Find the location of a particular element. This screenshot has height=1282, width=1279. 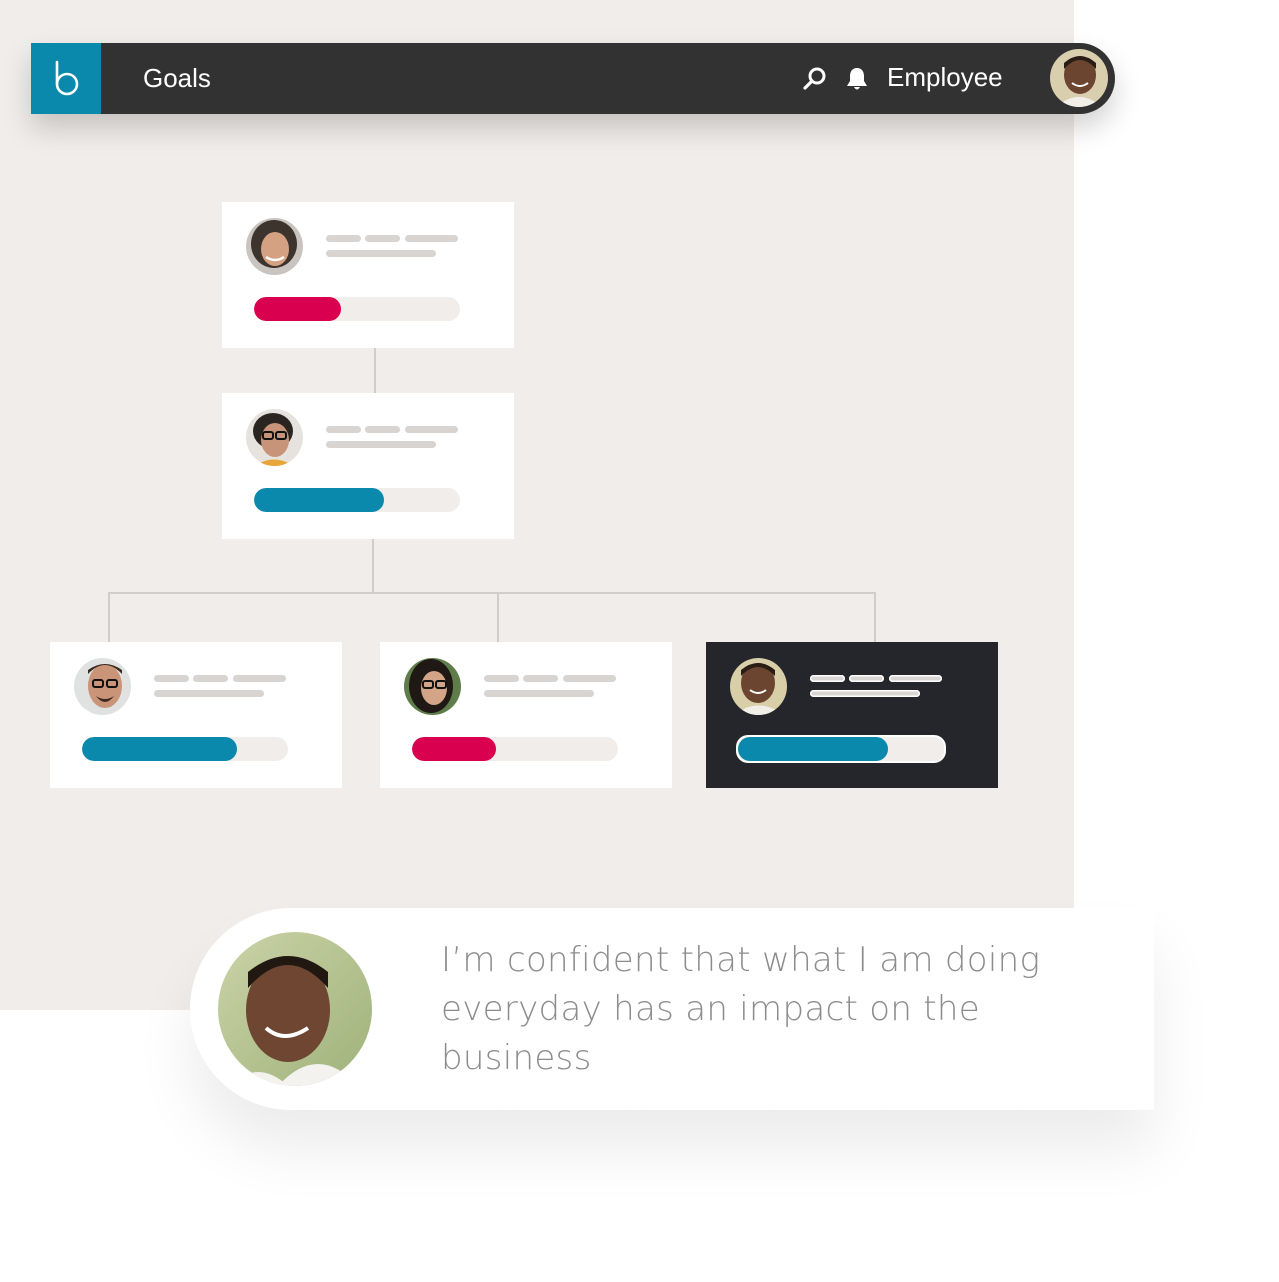

bob-logo-icon is located at coordinates (67, 77).